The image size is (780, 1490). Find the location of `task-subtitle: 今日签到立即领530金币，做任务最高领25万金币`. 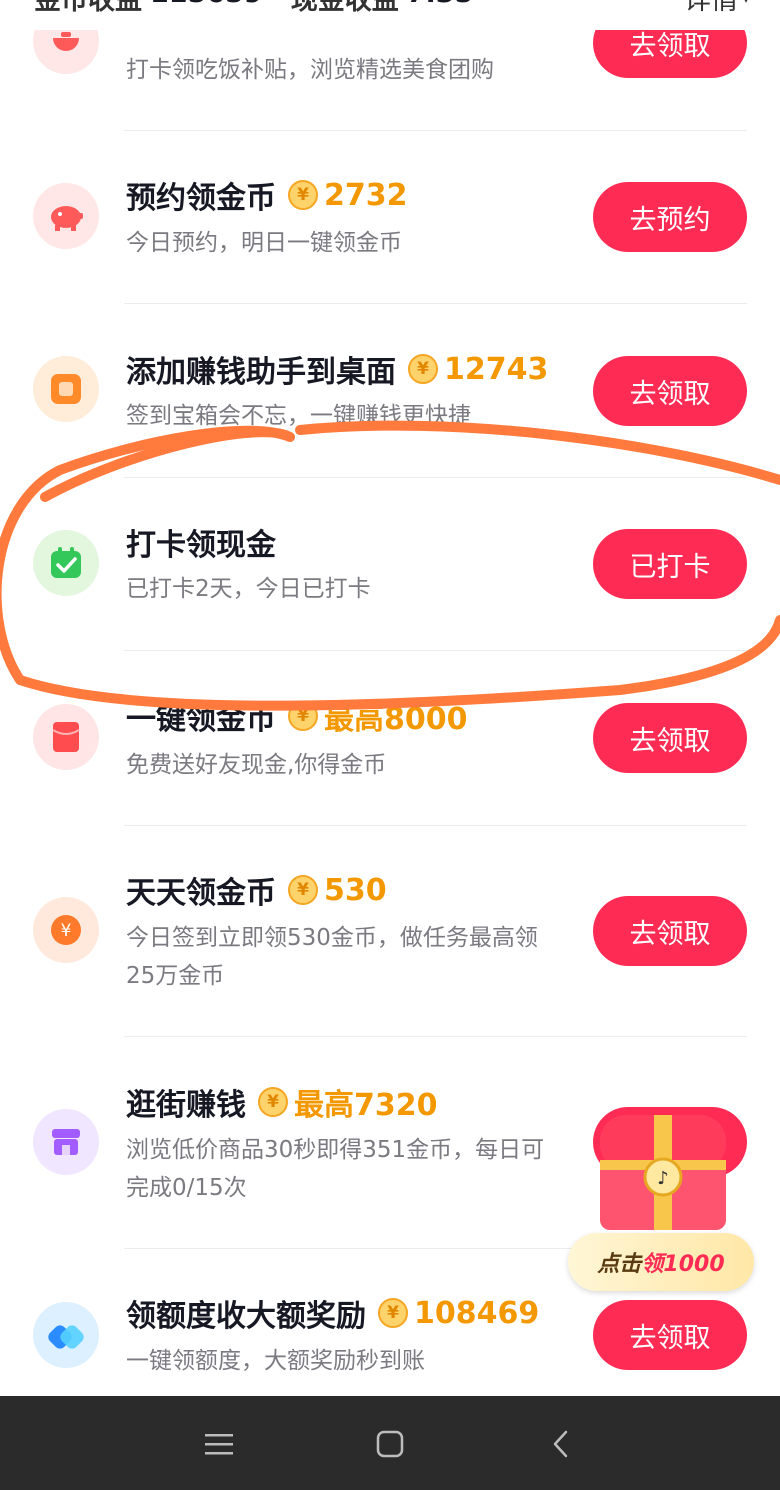

task-subtitle: 今日签到立即领530金币，做任务最高领25万金币 is located at coordinates (332, 957).